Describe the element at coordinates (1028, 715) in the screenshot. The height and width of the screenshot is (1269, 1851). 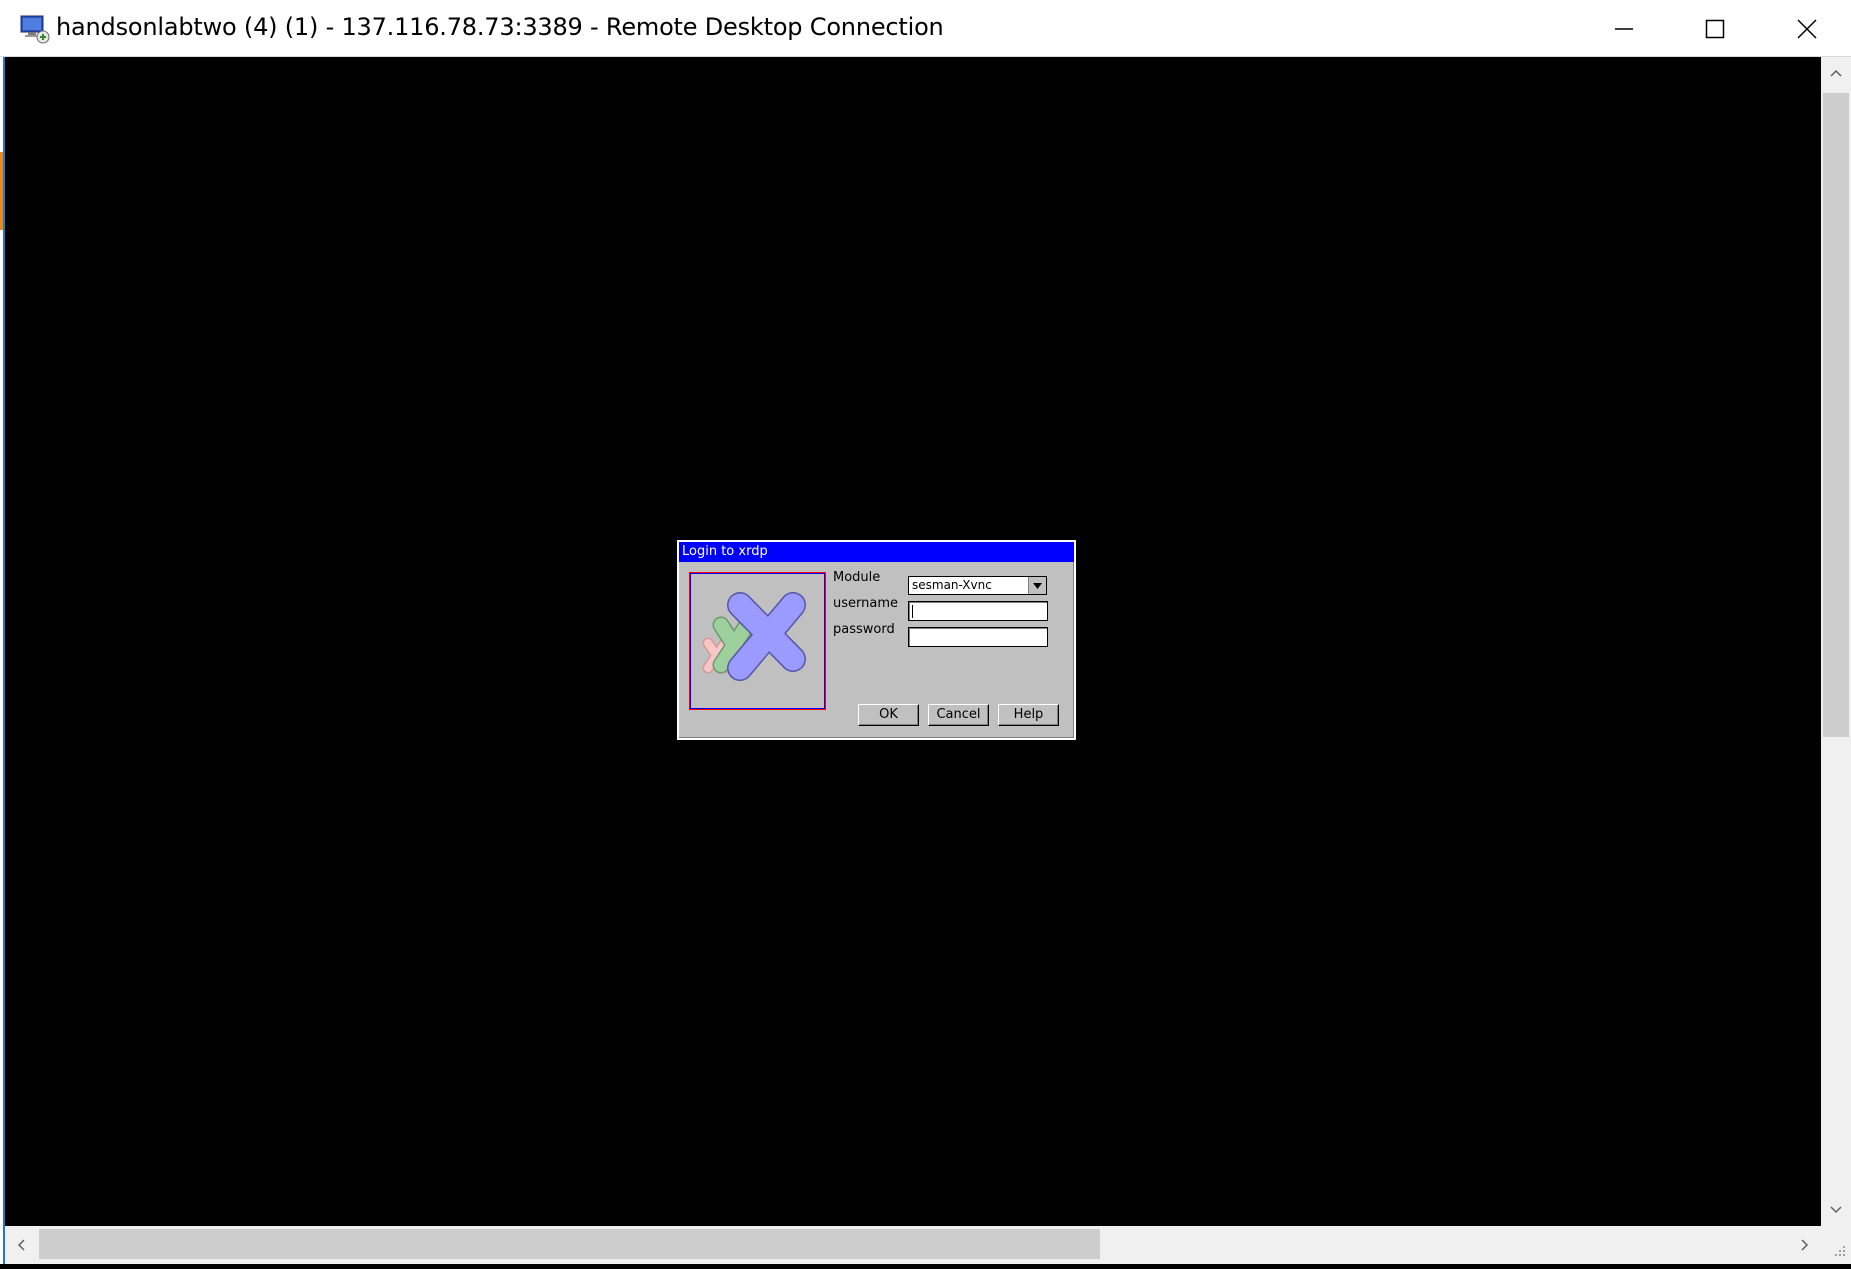
I see `help-button: Help` at that location.